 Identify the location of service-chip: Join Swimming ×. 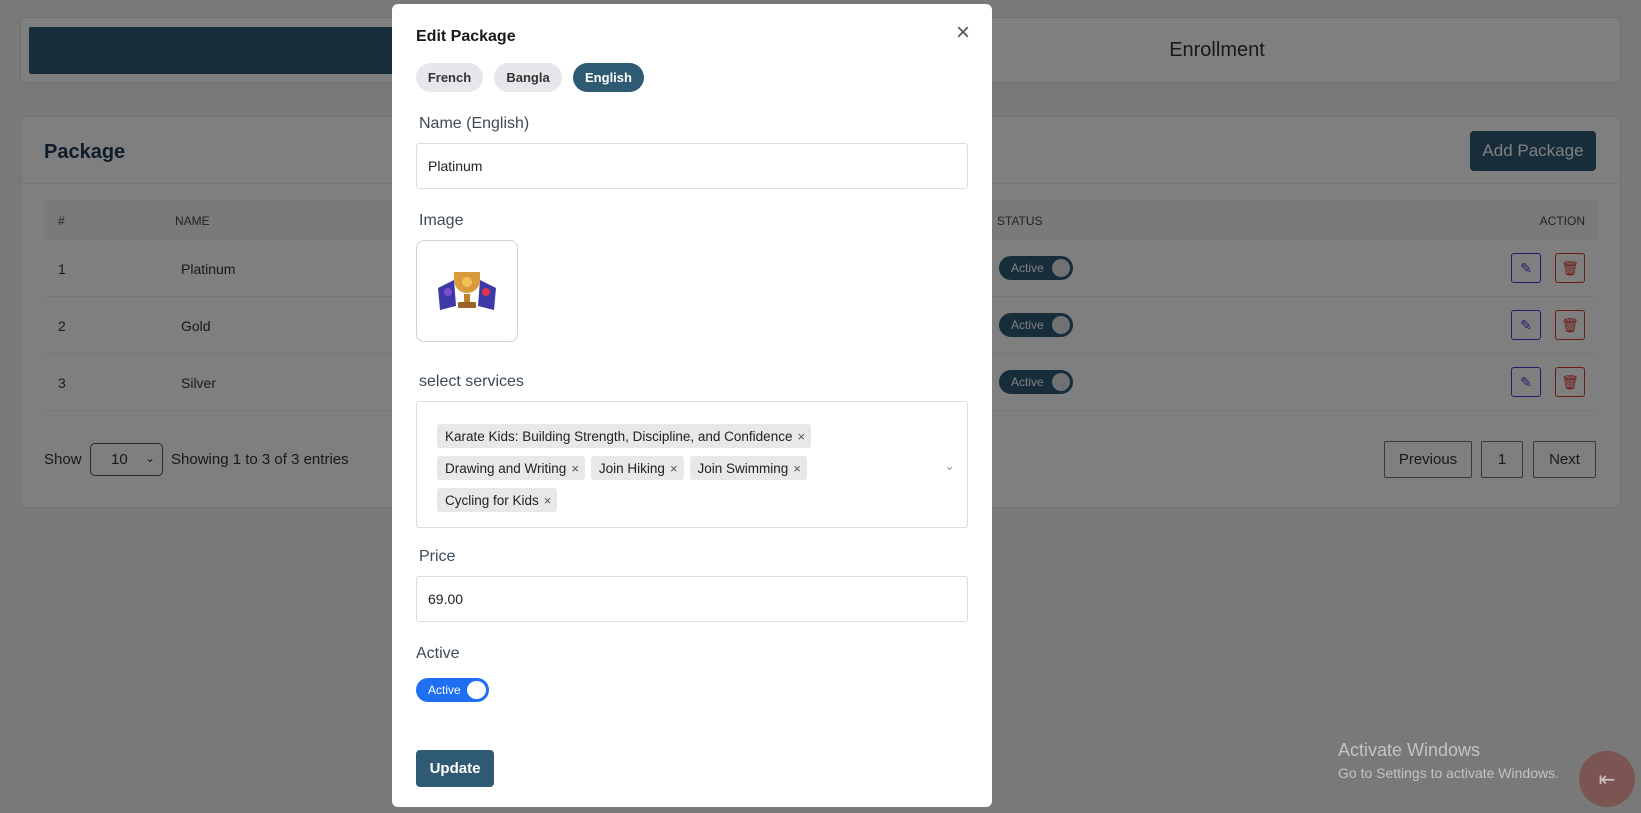
(748, 468).